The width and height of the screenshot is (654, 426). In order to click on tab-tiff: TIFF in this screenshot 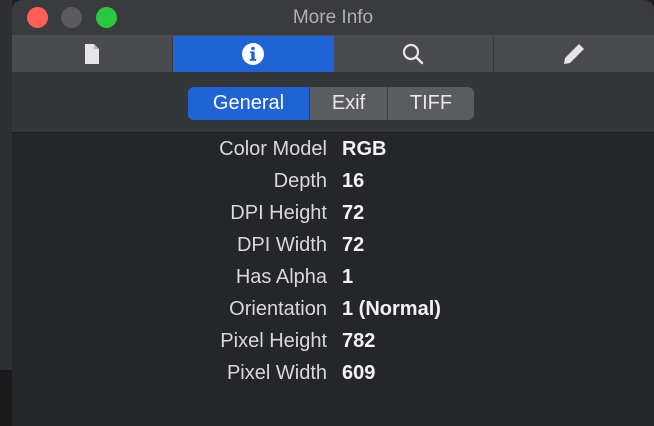, I will do `click(431, 103)`.